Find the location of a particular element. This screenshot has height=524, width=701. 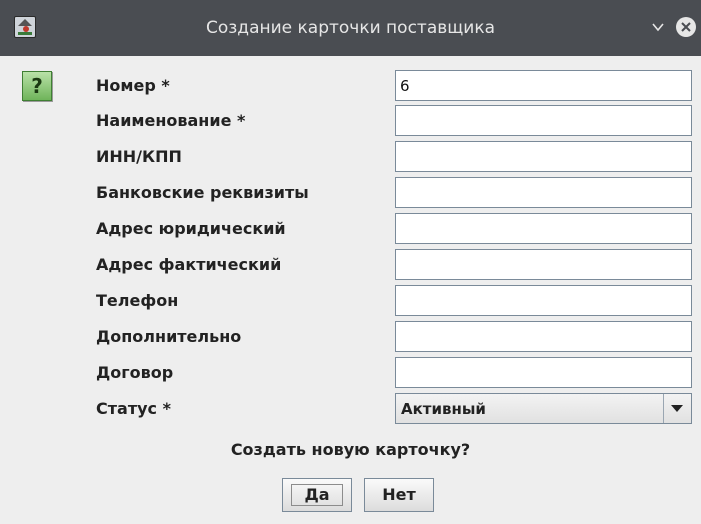

contract-field is located at coordinates (543, 372).